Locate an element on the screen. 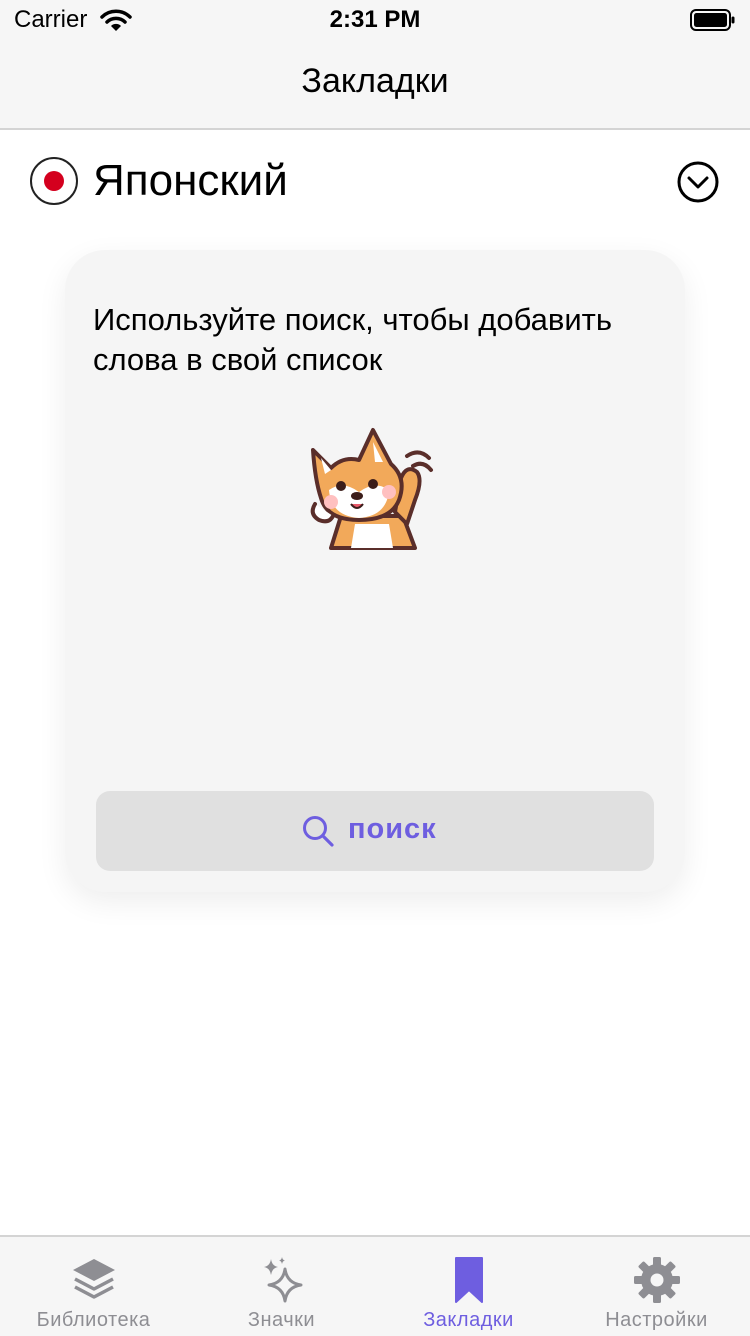  tab-bar: Библиотека Значки Закладки Настройки is located at coordinates (375, 1285).